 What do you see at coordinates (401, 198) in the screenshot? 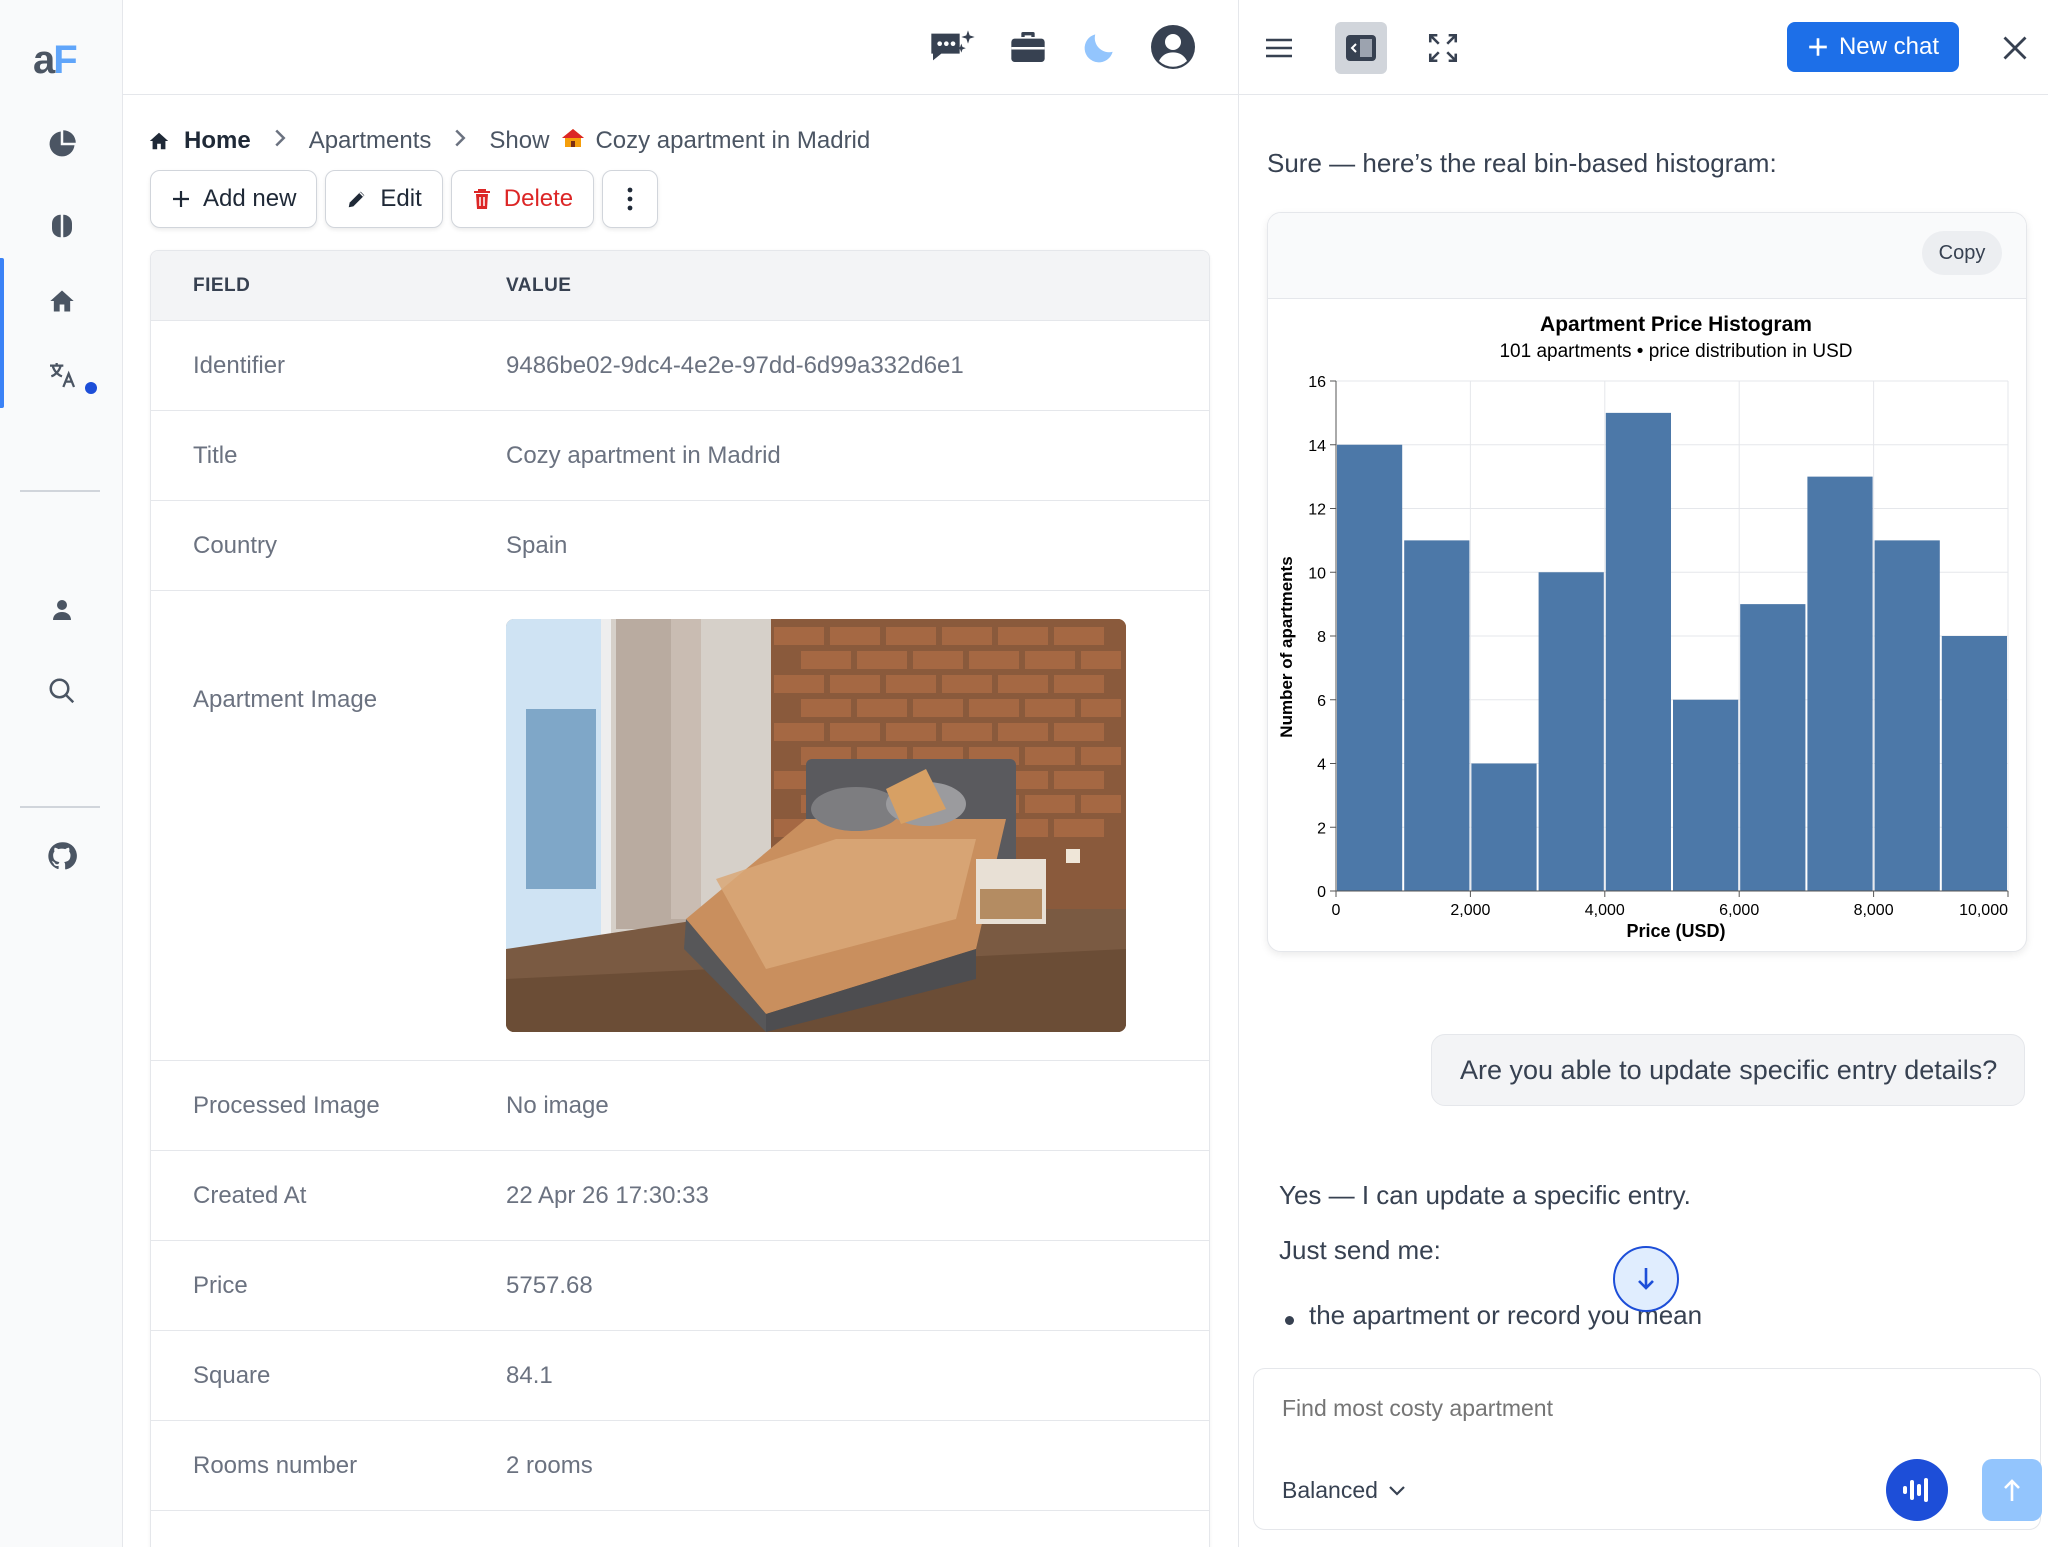
I see `edit-label: Edit` at bounding box center [401, 198].